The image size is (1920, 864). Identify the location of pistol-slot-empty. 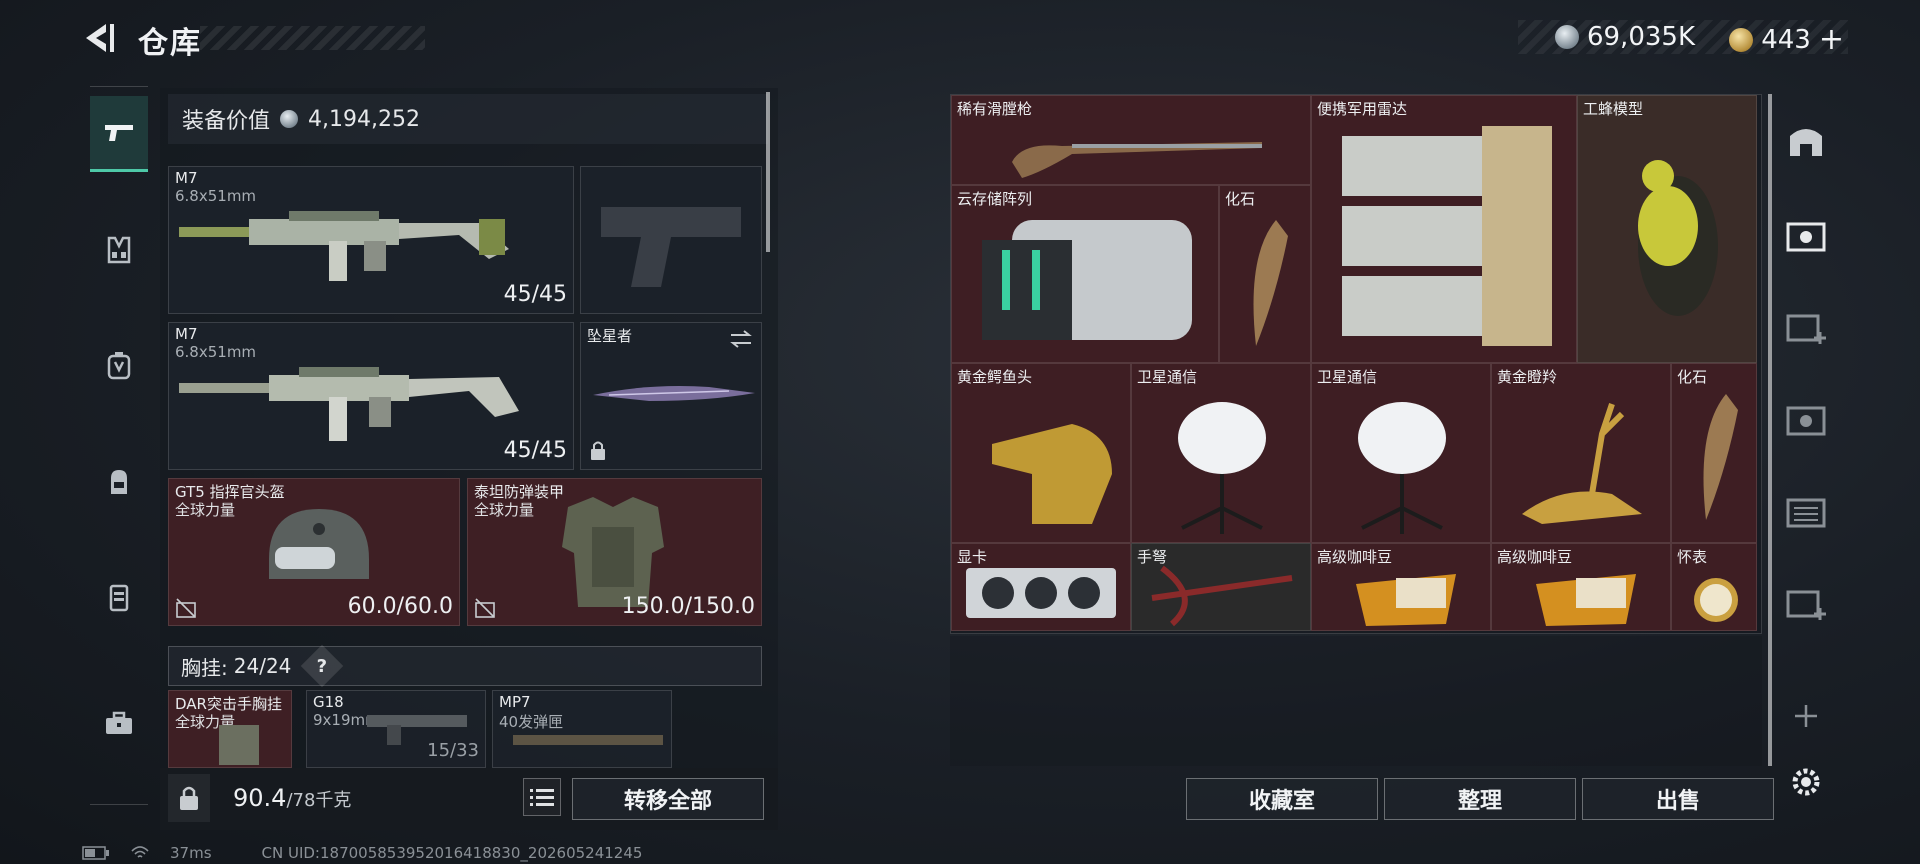
(671, 240).